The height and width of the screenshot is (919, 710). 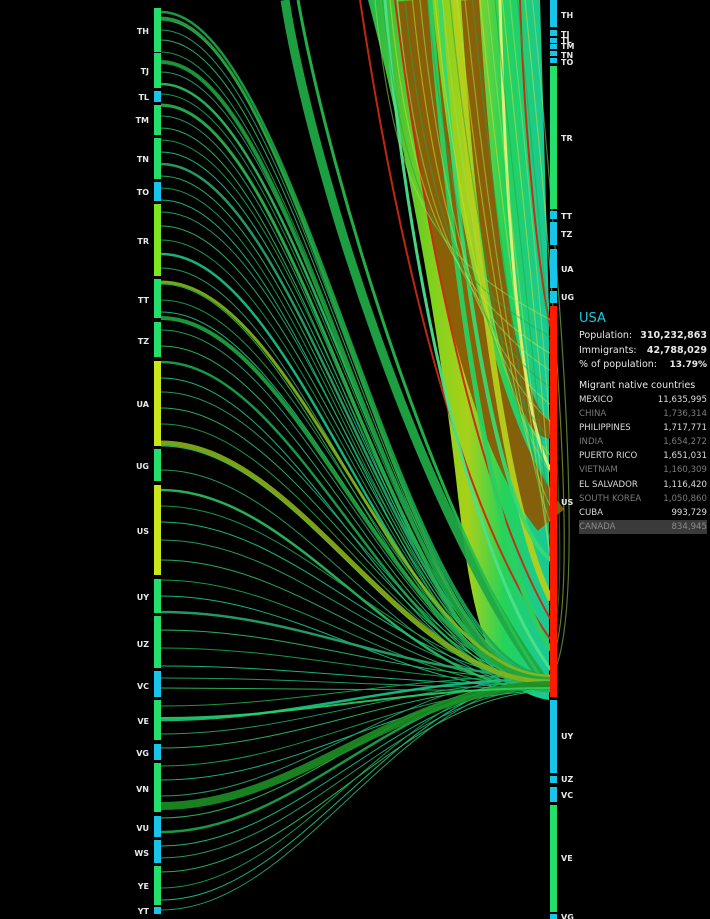 I want to click on right-node-us, so click(x=553, y=501).